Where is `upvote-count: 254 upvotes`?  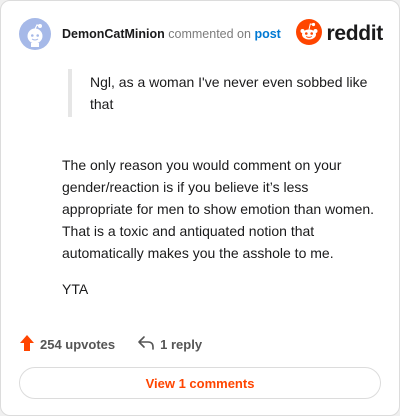
upvote-count: 254 upvotes is located at coordinates (78, 344).